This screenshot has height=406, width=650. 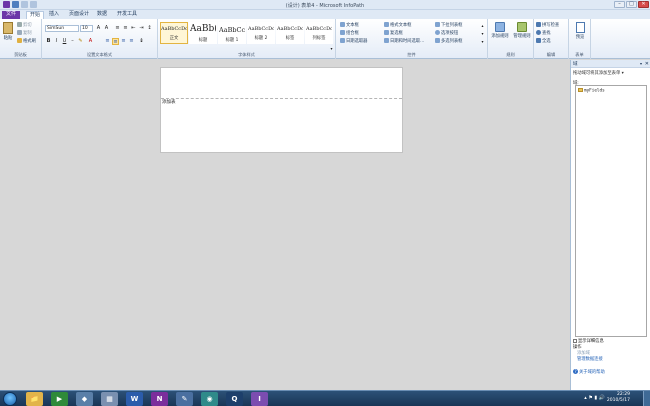 I want to click on format-painter-button: 格式刷, so click(x=26, y=41).